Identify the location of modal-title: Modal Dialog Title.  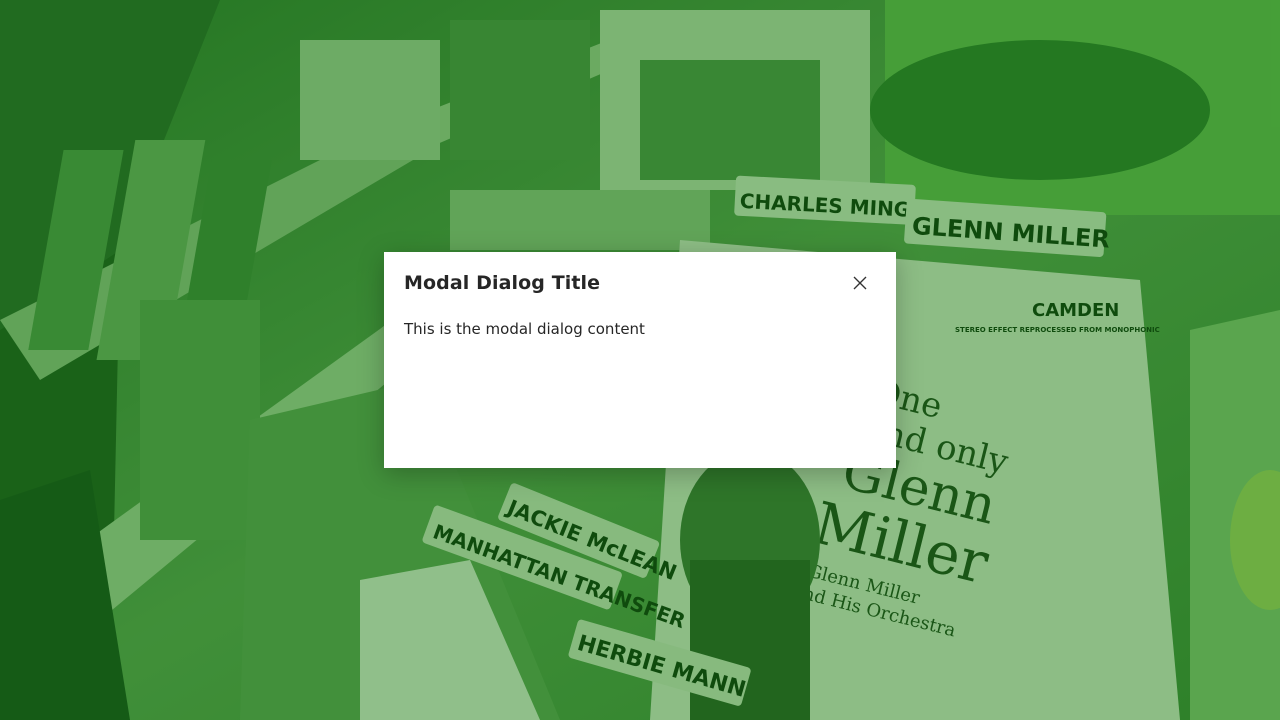
(502, 283).